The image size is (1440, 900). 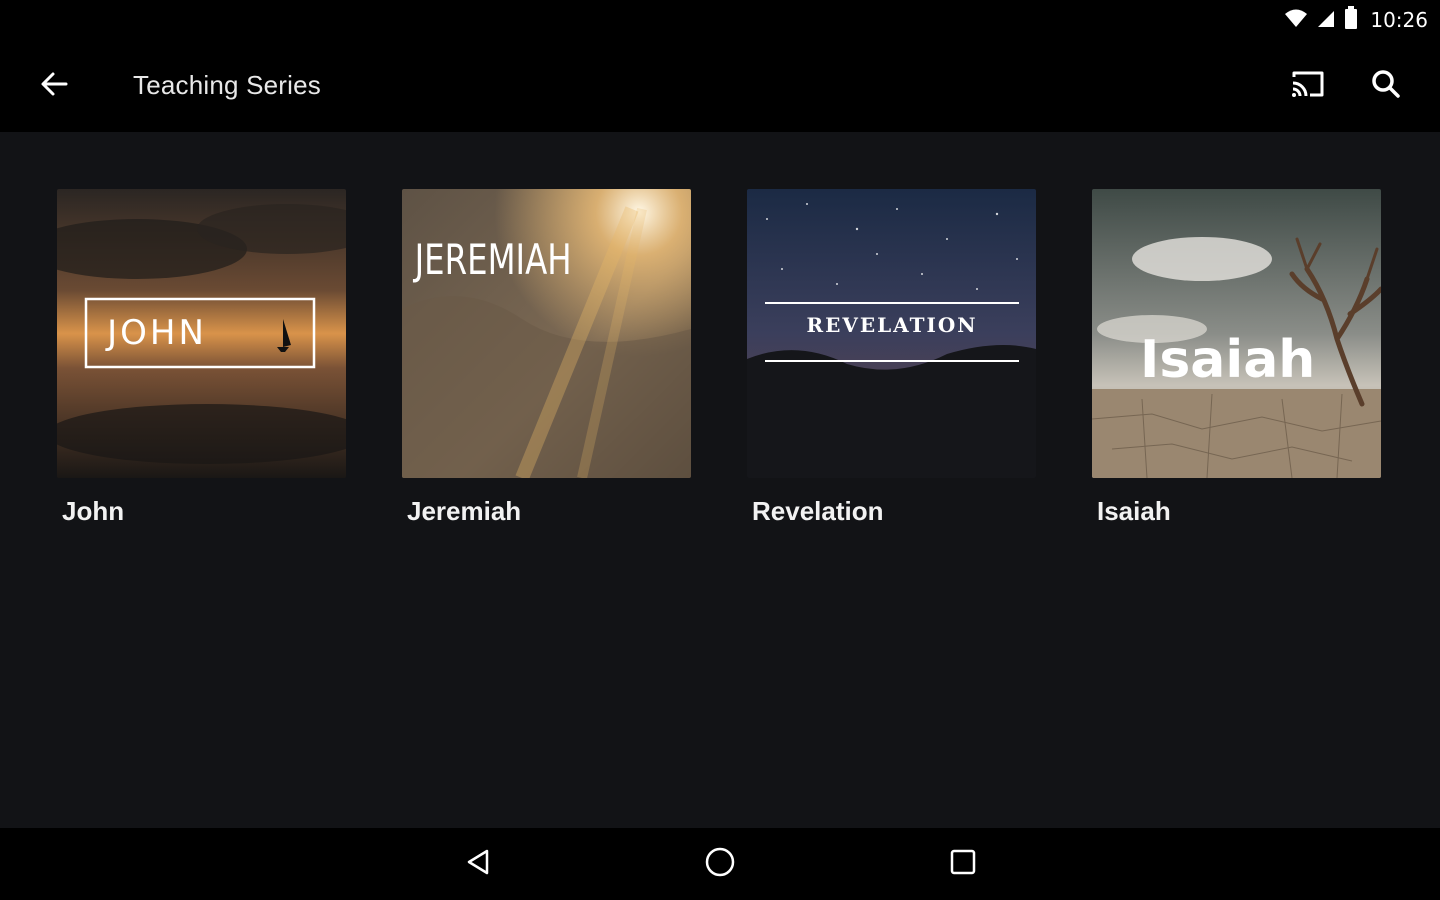 I want to click on series-art-text-jeremiah: JEREMIAH, so click(x=492, y=259).